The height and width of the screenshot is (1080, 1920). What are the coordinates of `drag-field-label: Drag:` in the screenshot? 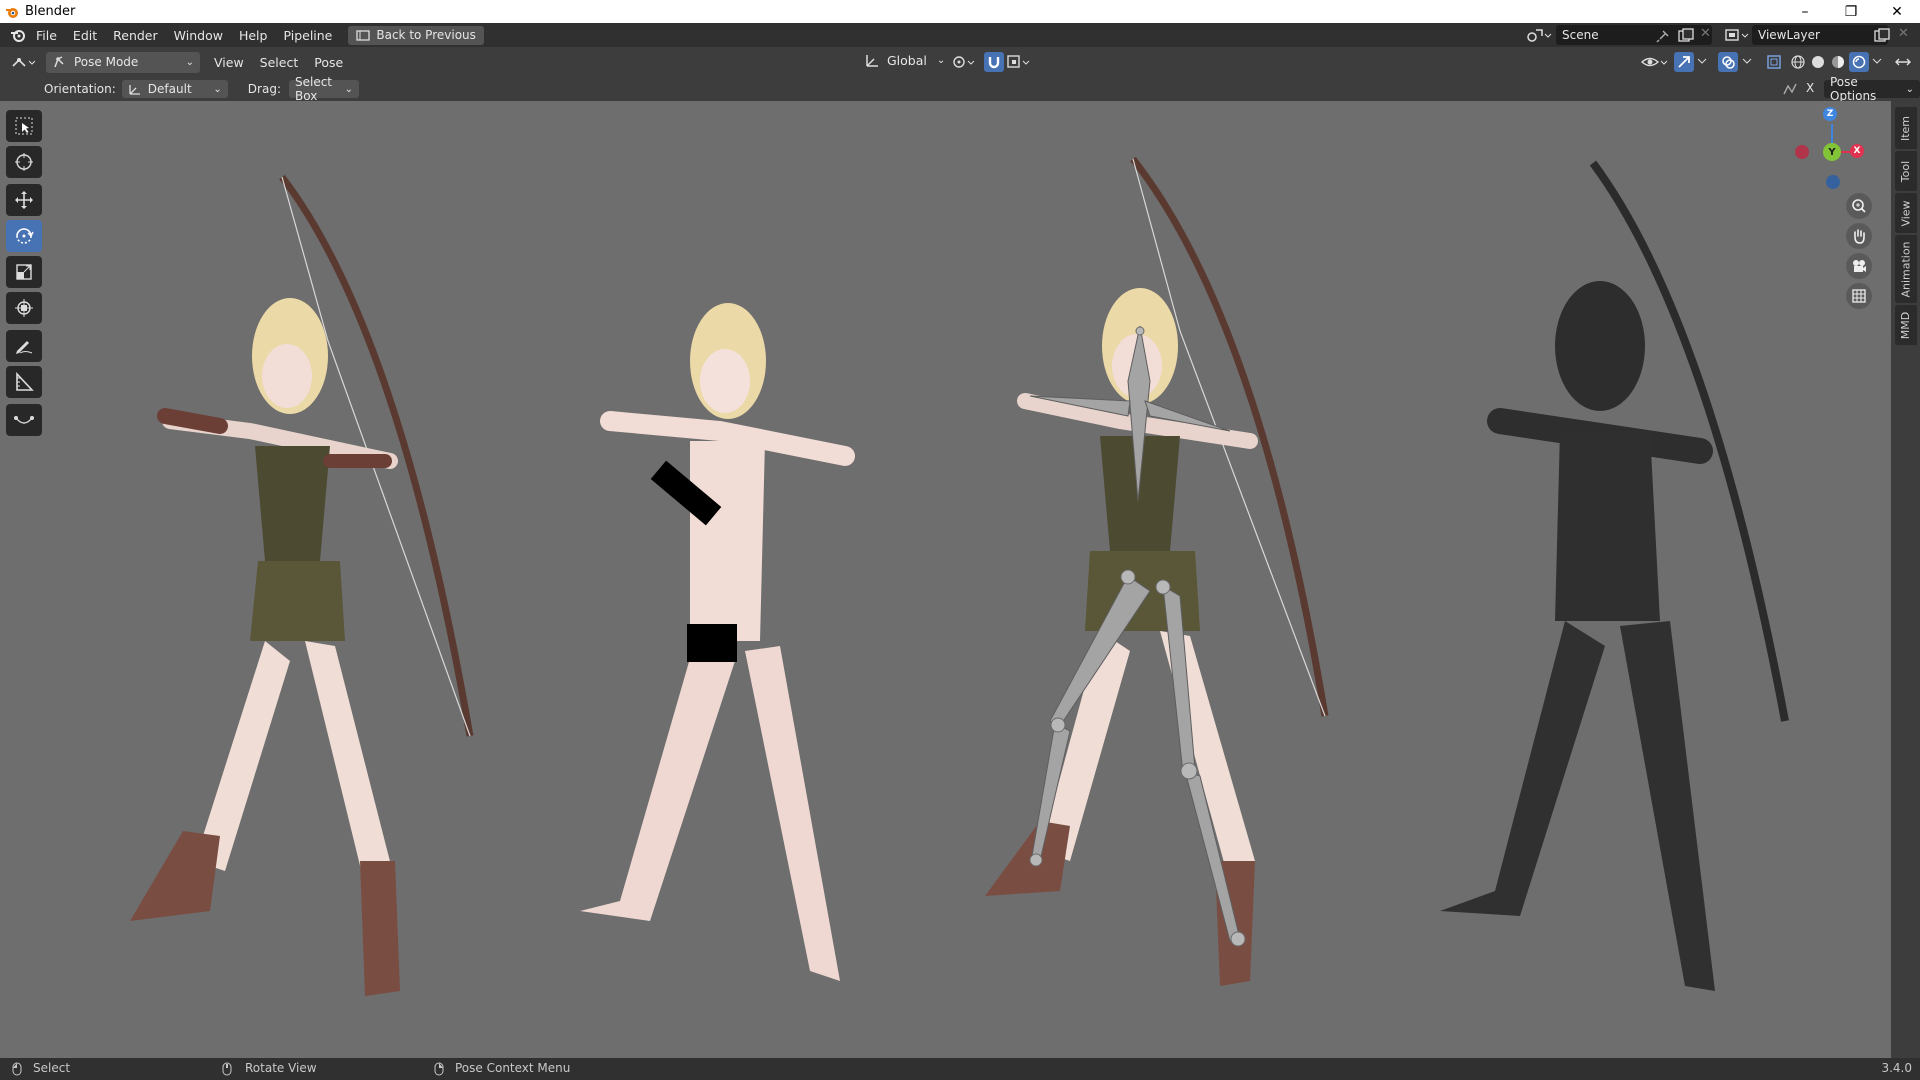 It's located at (264, 89).